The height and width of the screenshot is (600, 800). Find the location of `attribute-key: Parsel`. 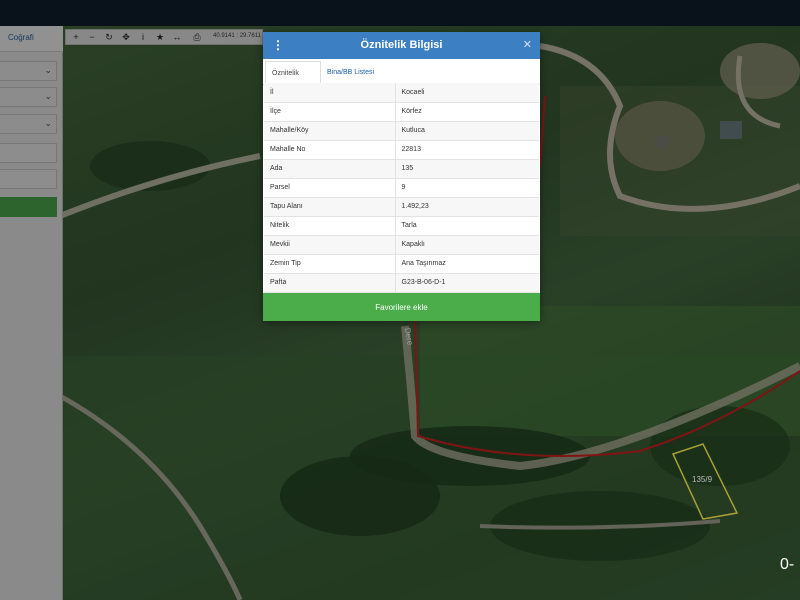

attribute-key: Parsel is located at coordinates (330, 188).